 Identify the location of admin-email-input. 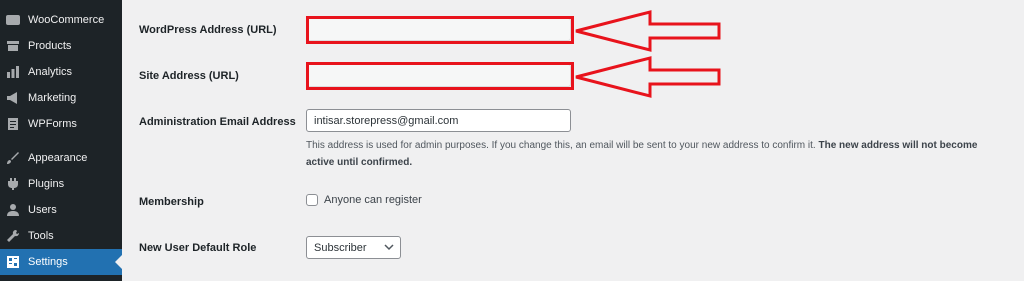
(438, 120).